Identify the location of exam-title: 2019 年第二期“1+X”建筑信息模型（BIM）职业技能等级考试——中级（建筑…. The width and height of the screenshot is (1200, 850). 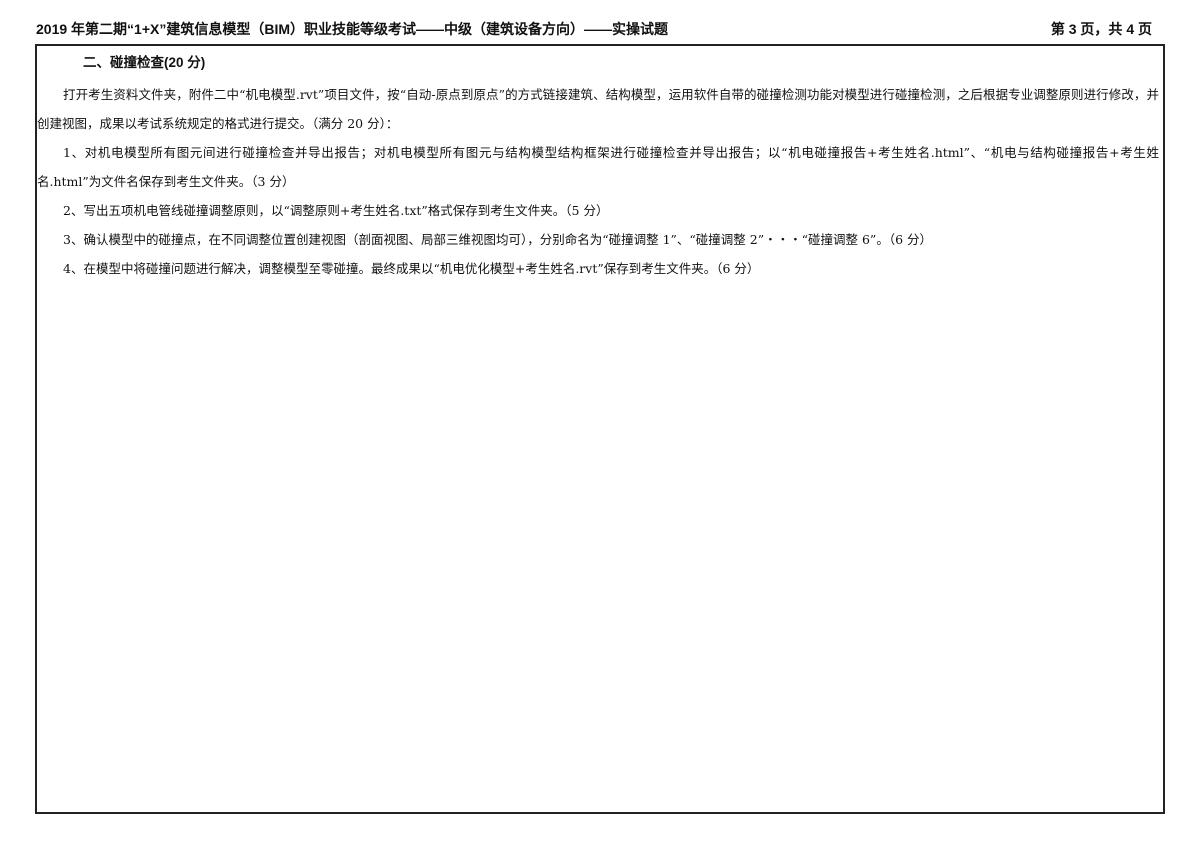
(352, 29).